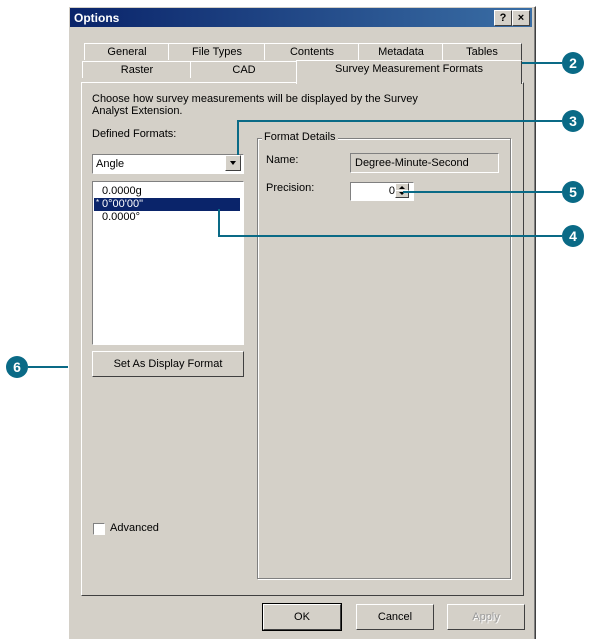 This screenshot has height=639, width=590. Describe the element at coordinates (503, 18) in the screenshot. I see `help-button: ?` at that location.